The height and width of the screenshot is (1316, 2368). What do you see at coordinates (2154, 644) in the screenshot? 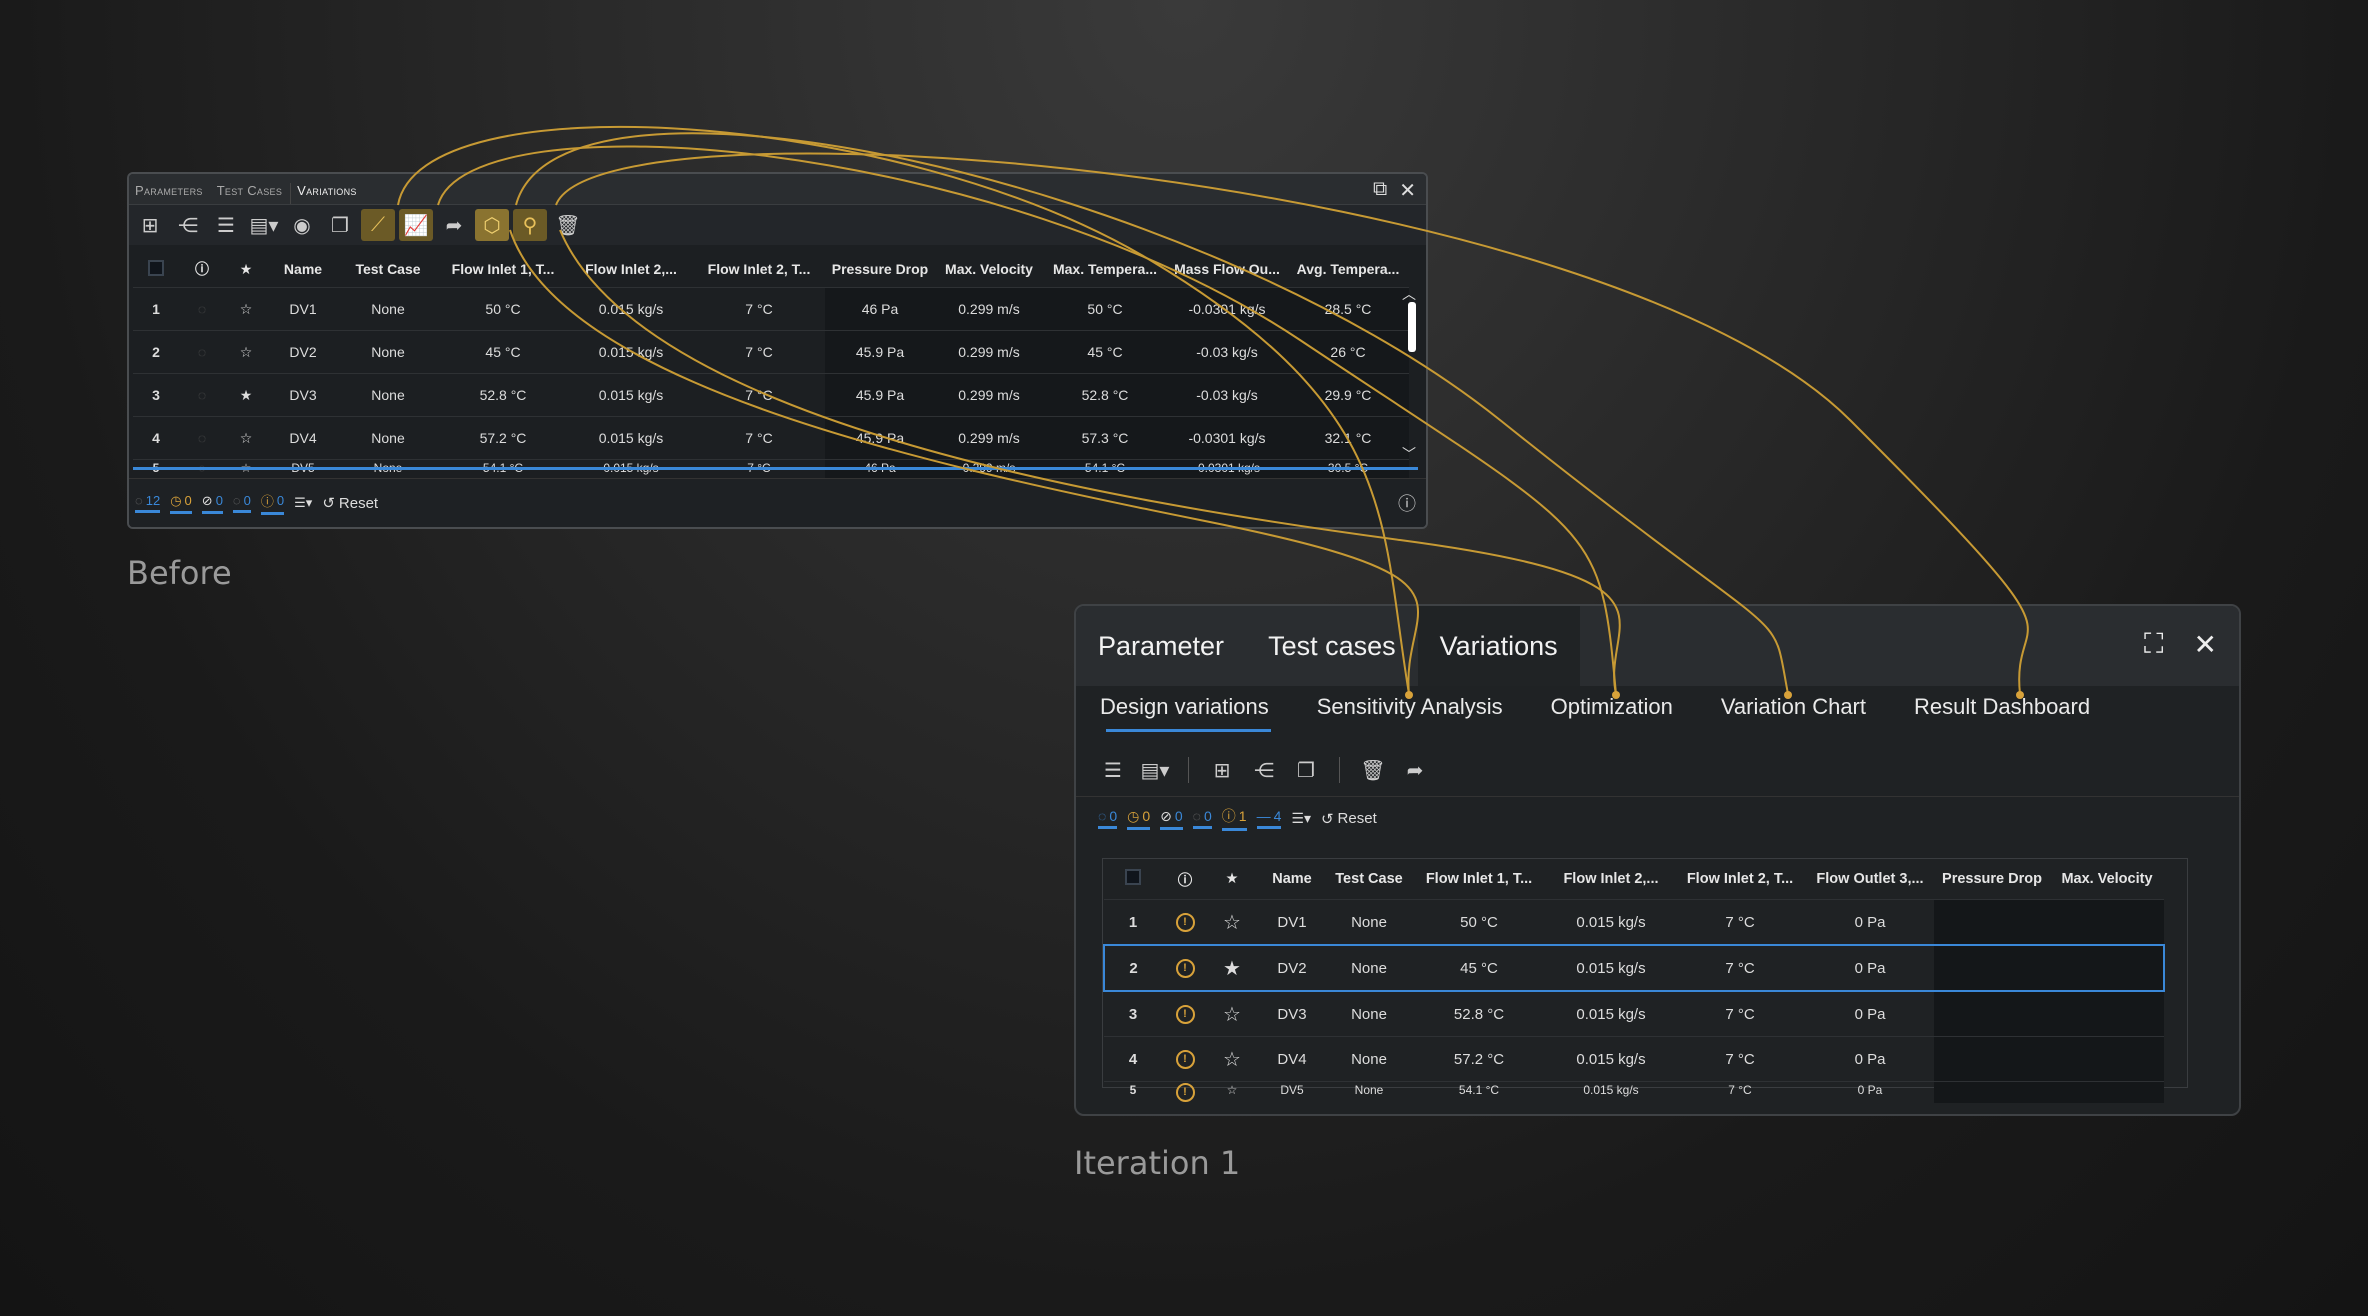
I see `fullscreen-icon: ⛶` at bounding box center [2154, 644].